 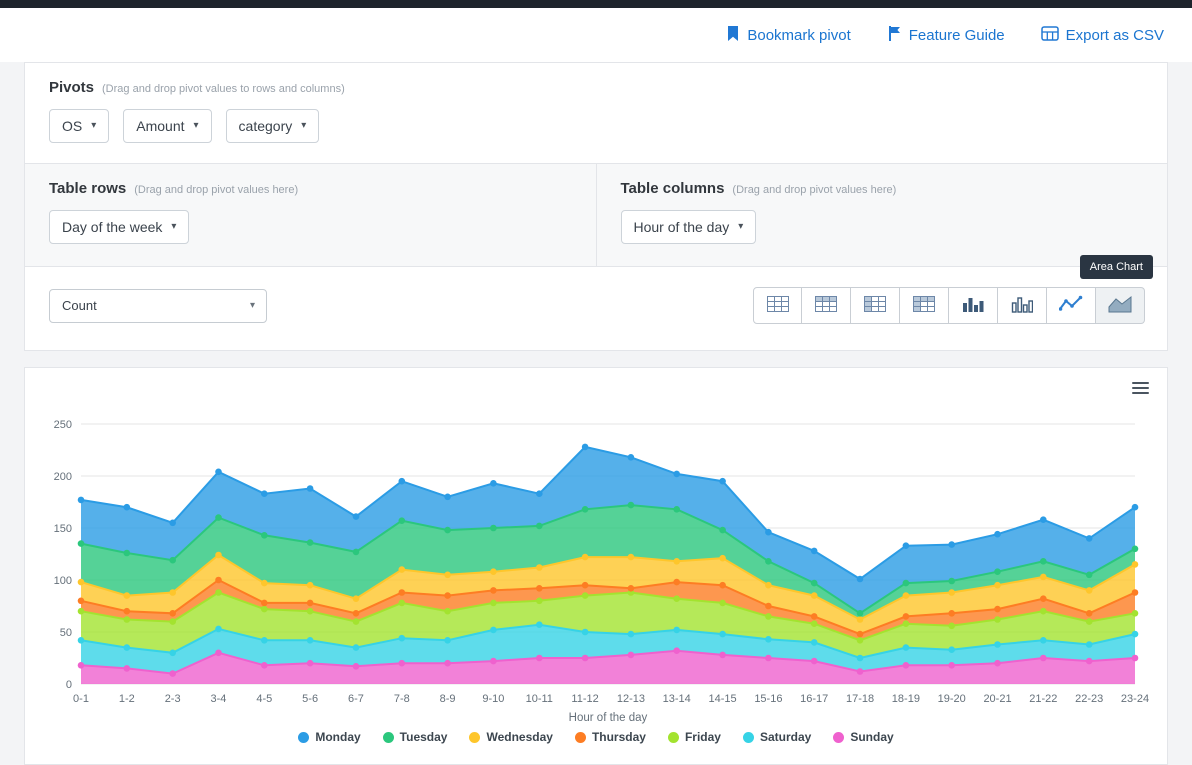 I want to click on legend-item-sunday: Sunday, so click(x=863, y=737).